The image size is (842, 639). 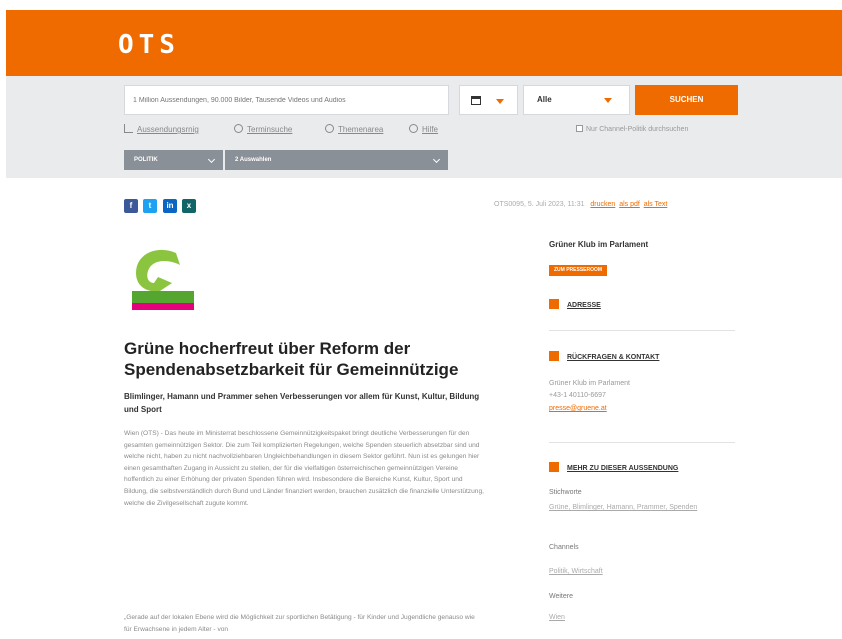 I want to click on calendar-icon, so click(x=476, y=100).